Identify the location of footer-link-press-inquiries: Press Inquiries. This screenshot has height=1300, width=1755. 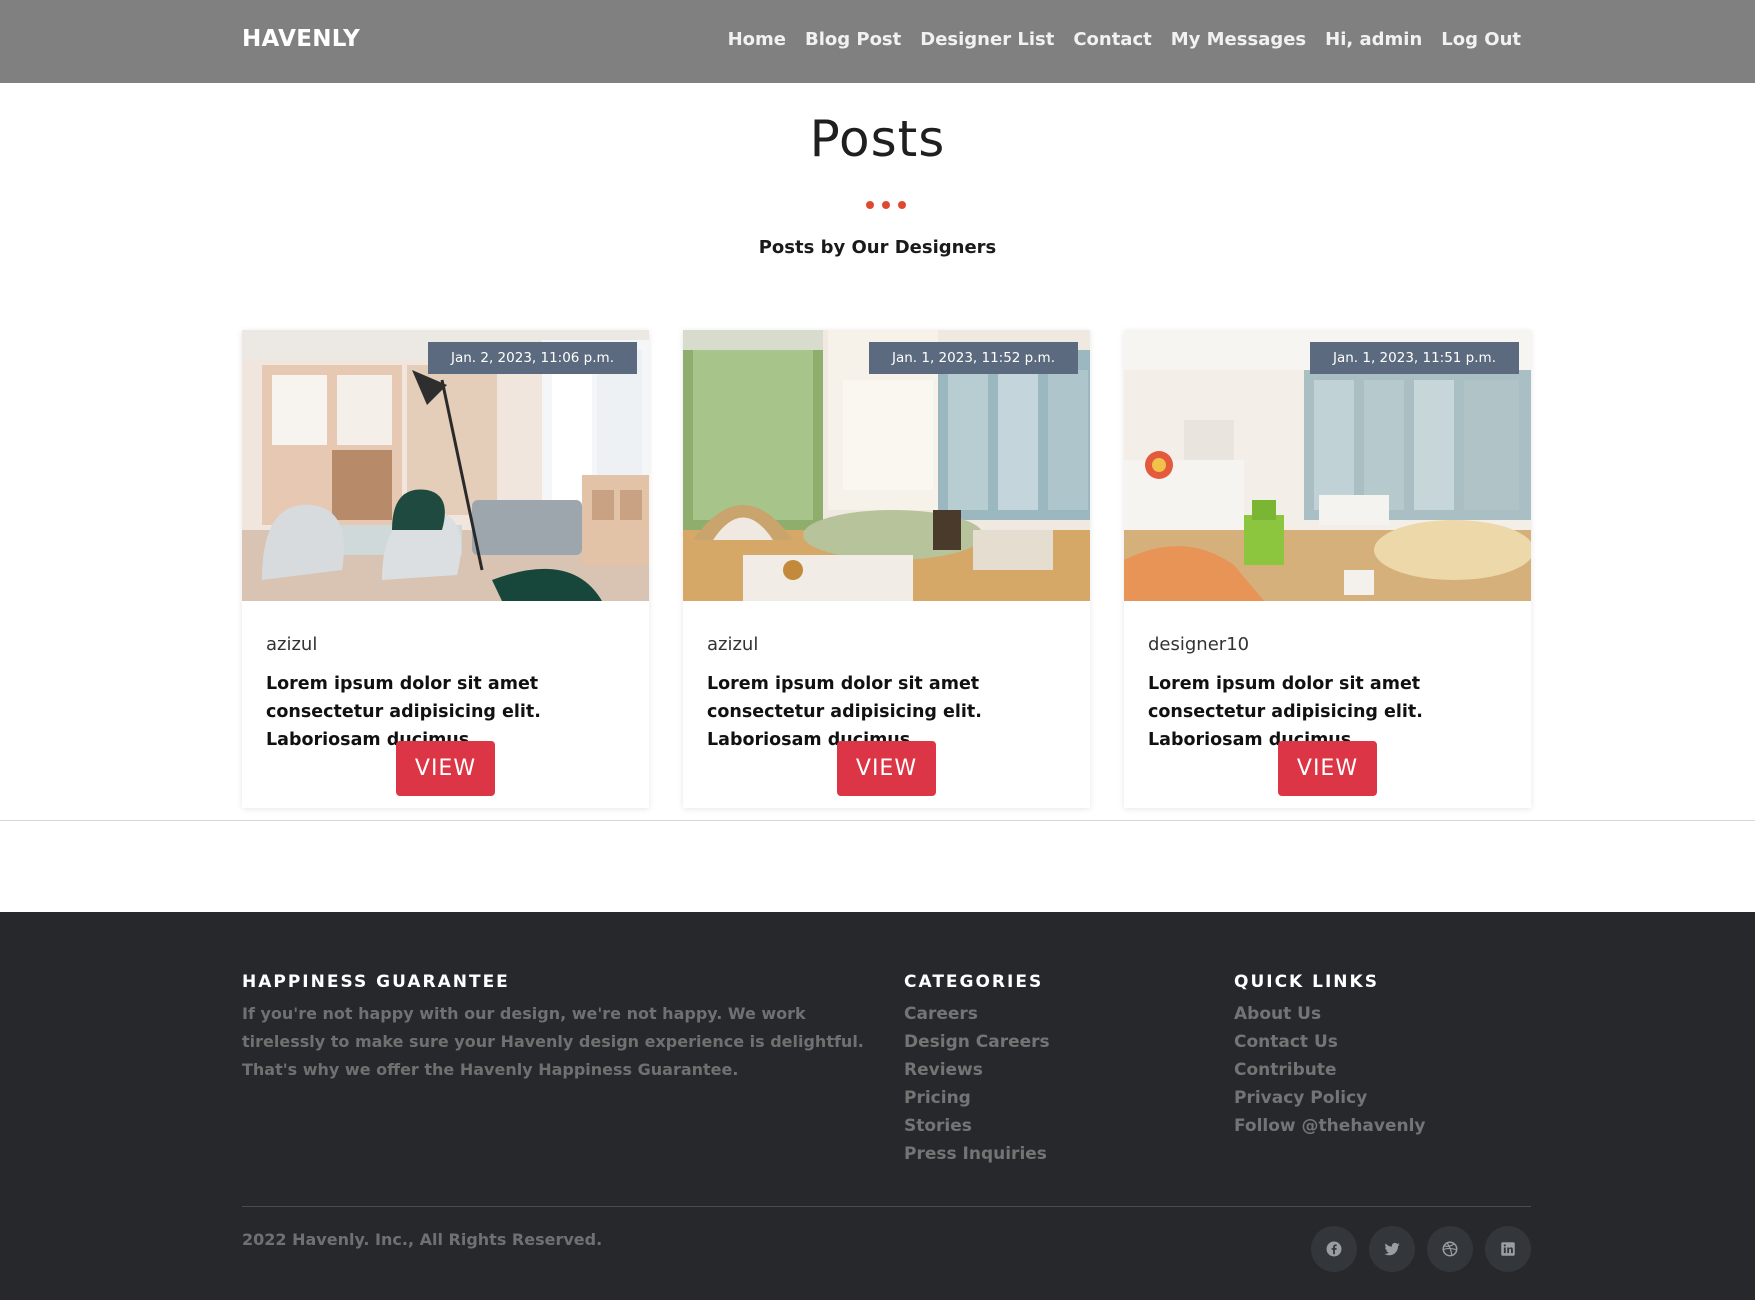
(1054, 1154).